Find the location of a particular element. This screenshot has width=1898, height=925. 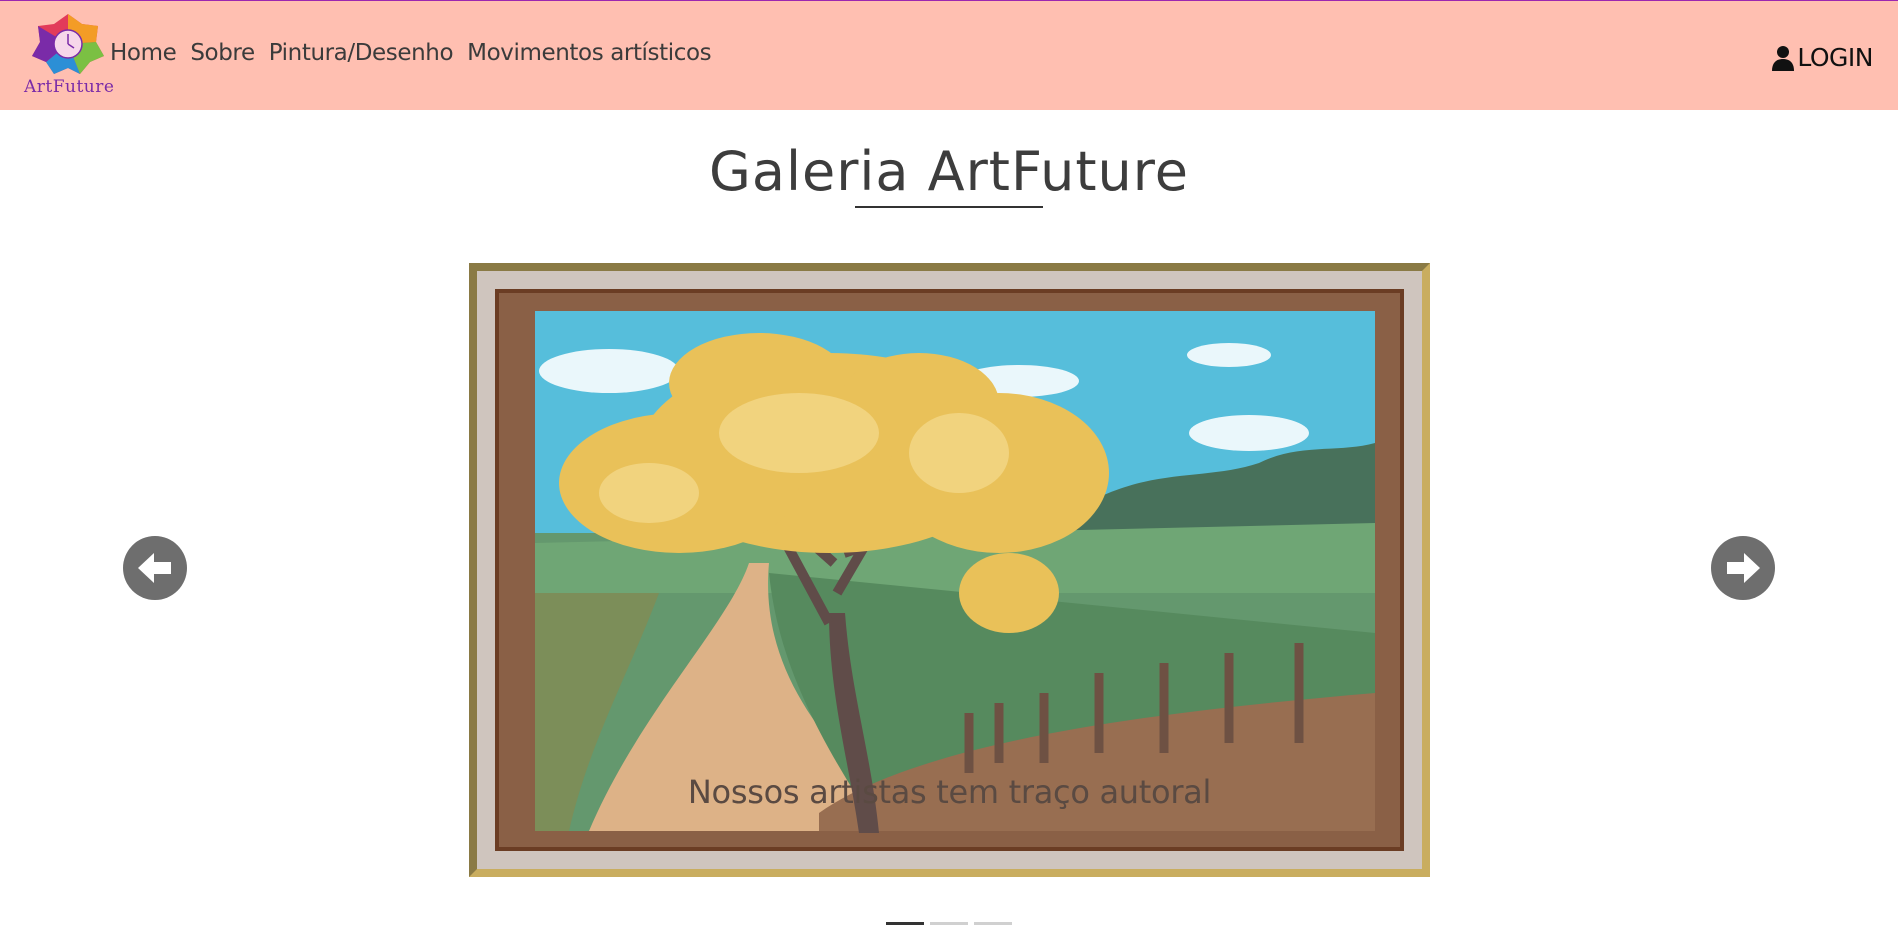

carousel-next-button is located at coordinates (1743, 568).